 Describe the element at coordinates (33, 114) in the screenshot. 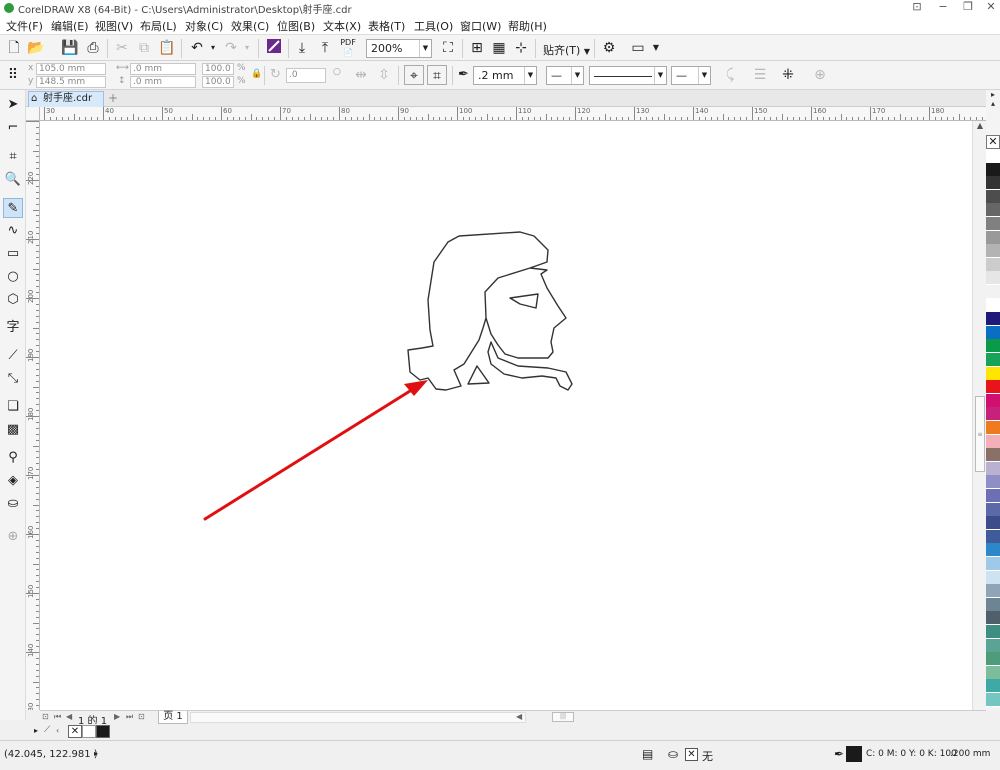

I see `ruler-origin` at that location.